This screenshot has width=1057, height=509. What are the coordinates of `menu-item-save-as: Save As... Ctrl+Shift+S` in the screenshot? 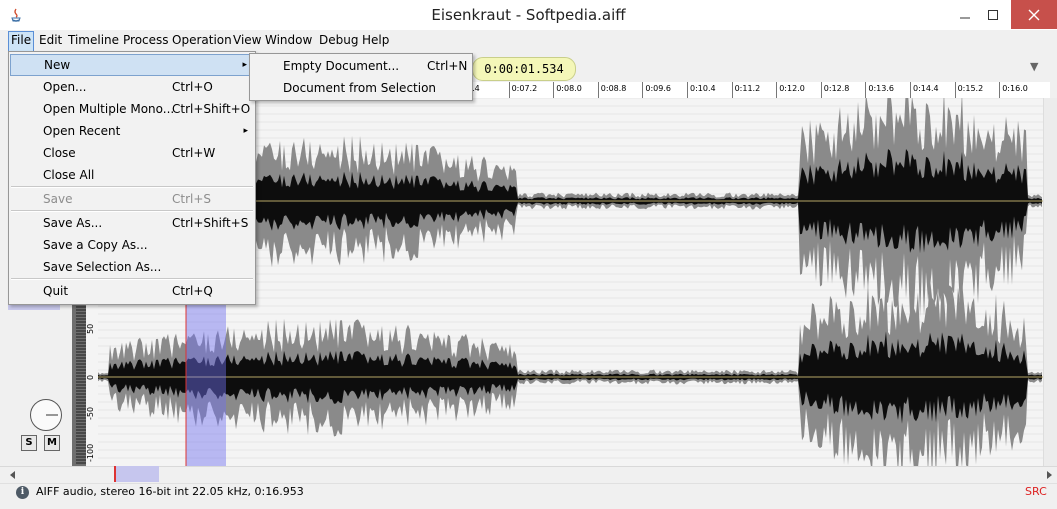 It's located at (132, 223).